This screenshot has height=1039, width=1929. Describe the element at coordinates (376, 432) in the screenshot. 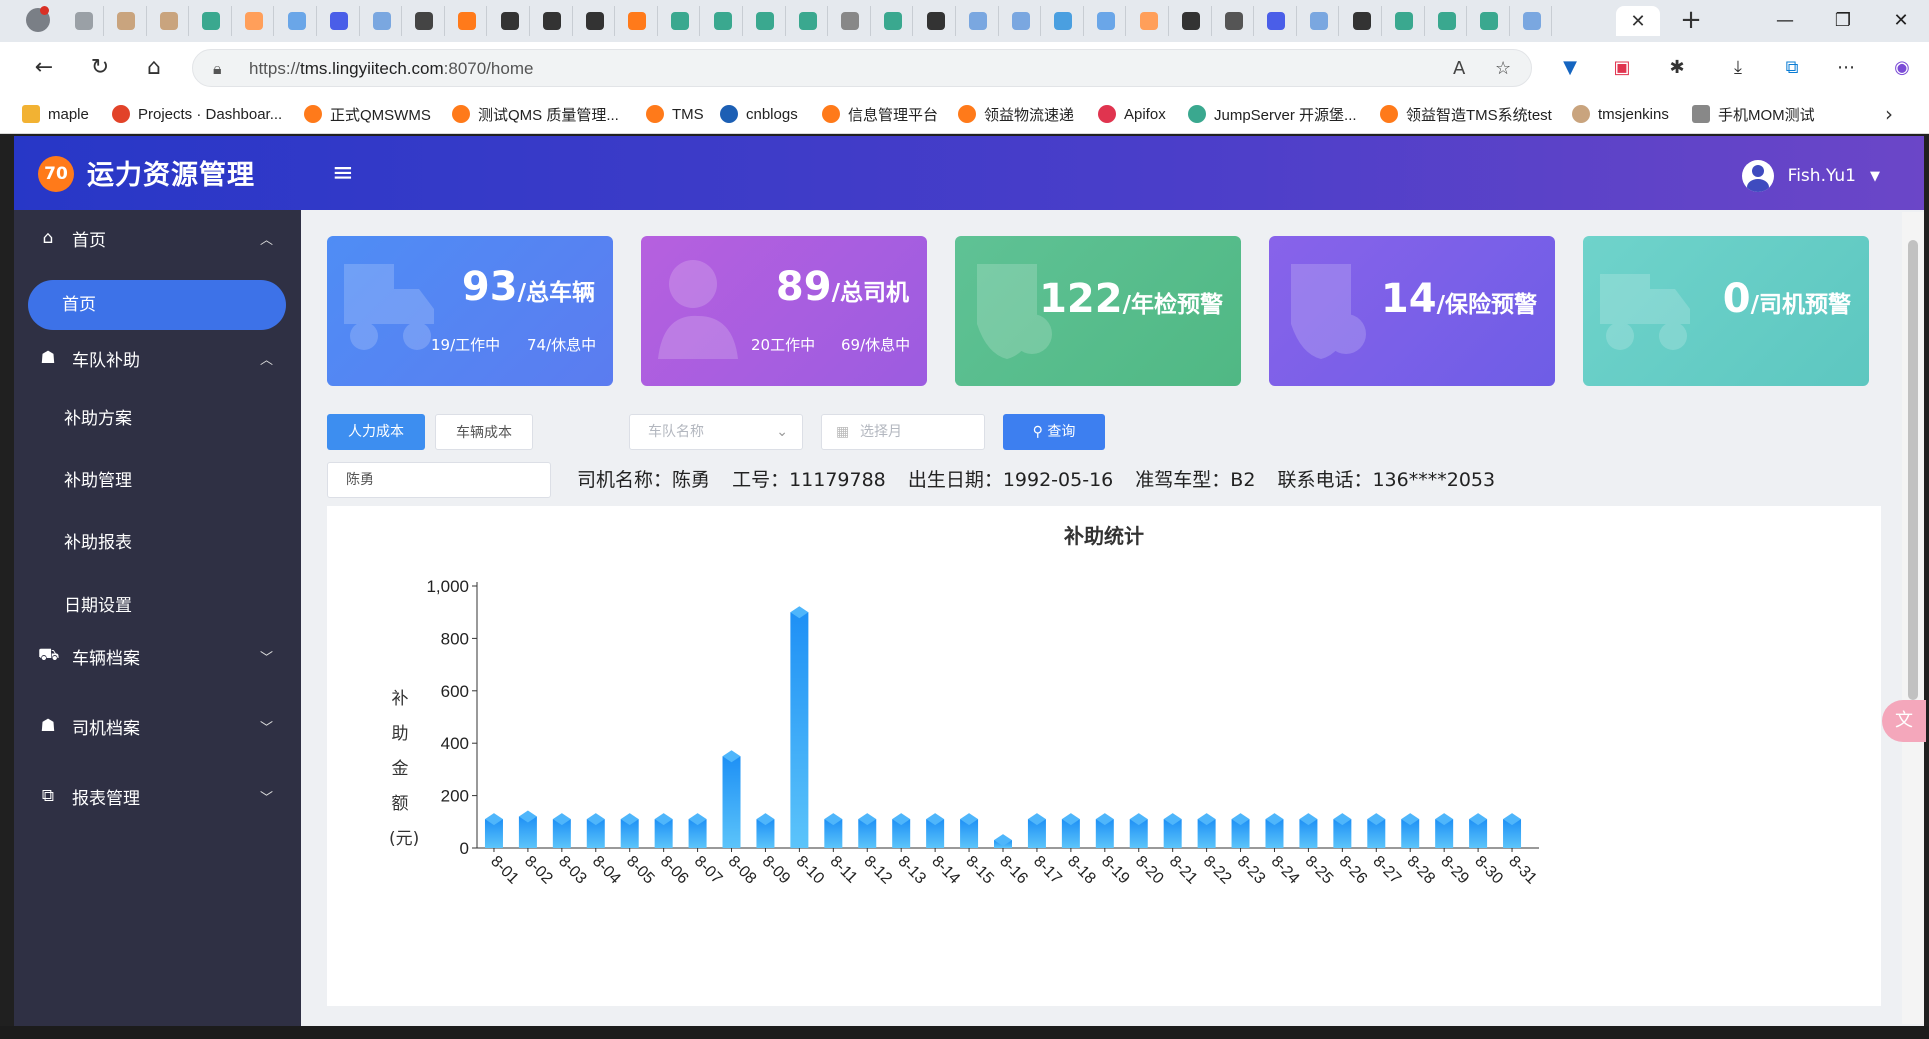

I see `tab-labor-cost: 人力成本` at that location.